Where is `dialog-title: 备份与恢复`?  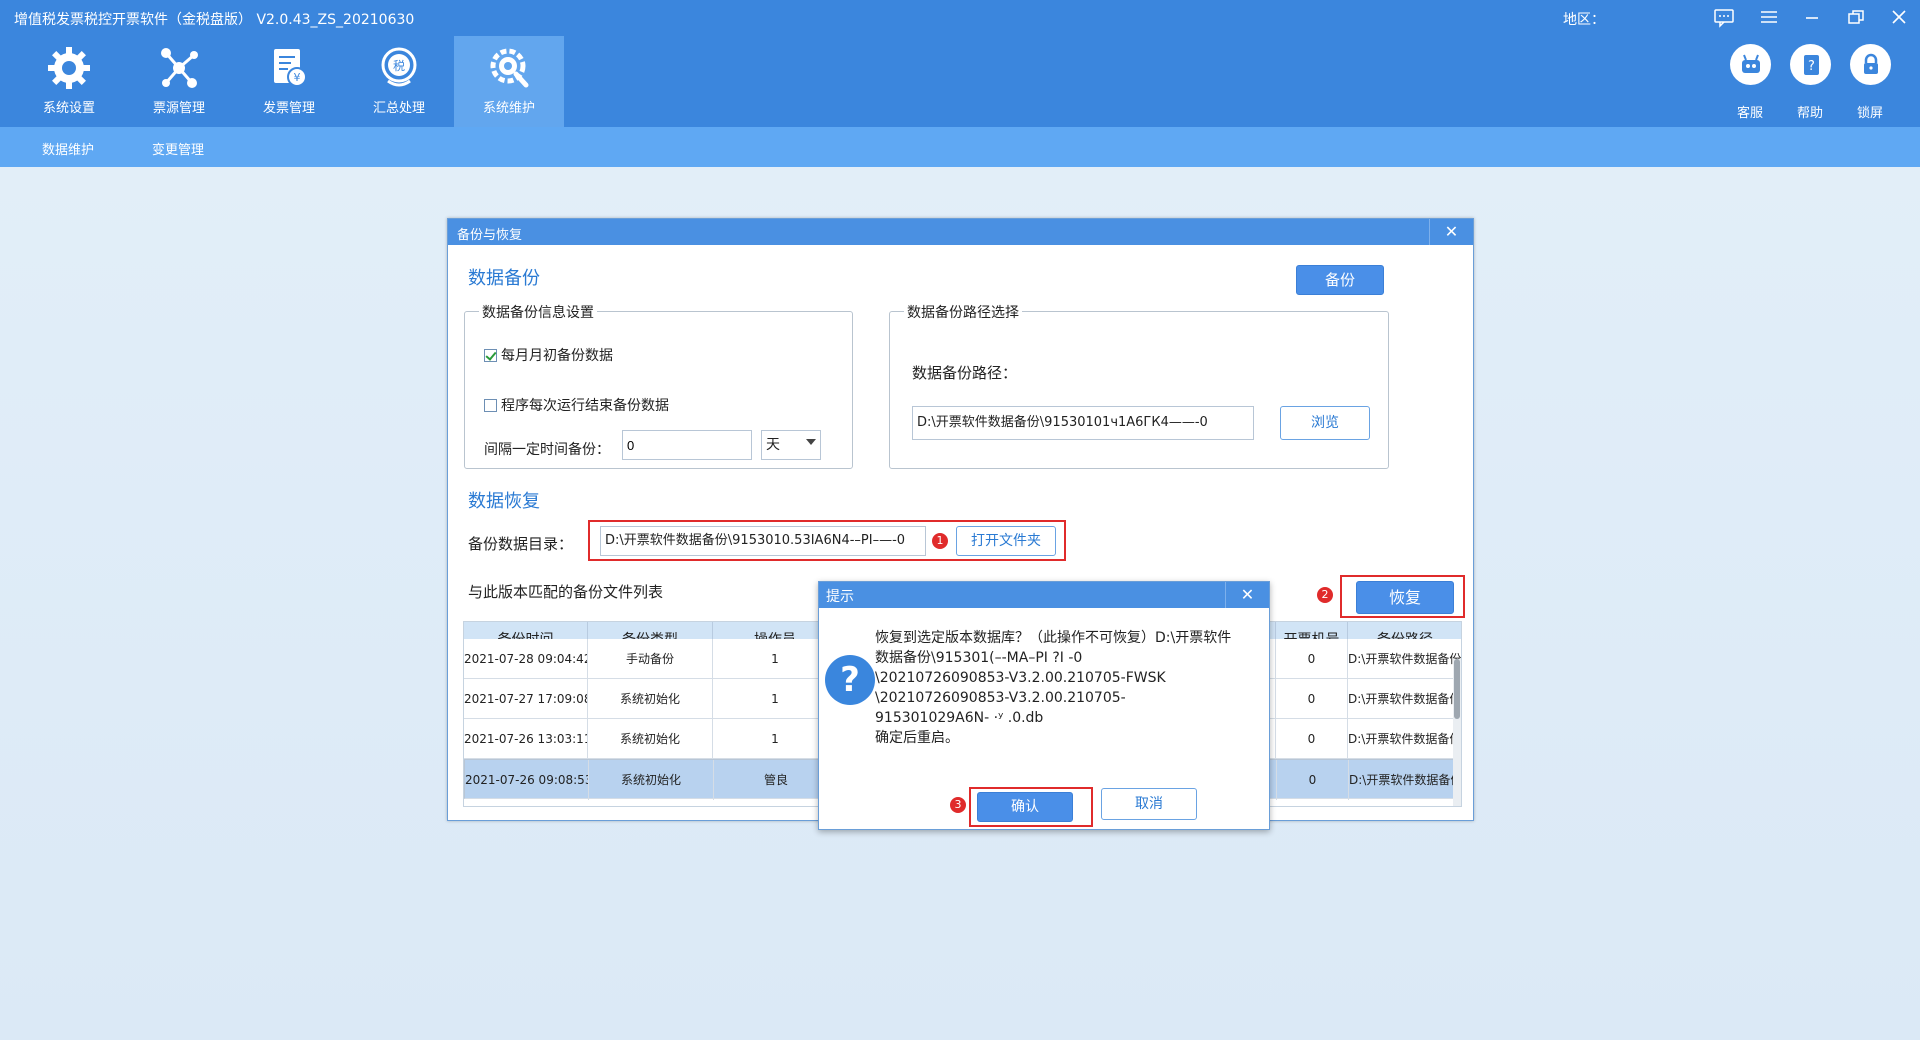 dialog-title: 备份与恢复 is located at coordinates (960, 232).